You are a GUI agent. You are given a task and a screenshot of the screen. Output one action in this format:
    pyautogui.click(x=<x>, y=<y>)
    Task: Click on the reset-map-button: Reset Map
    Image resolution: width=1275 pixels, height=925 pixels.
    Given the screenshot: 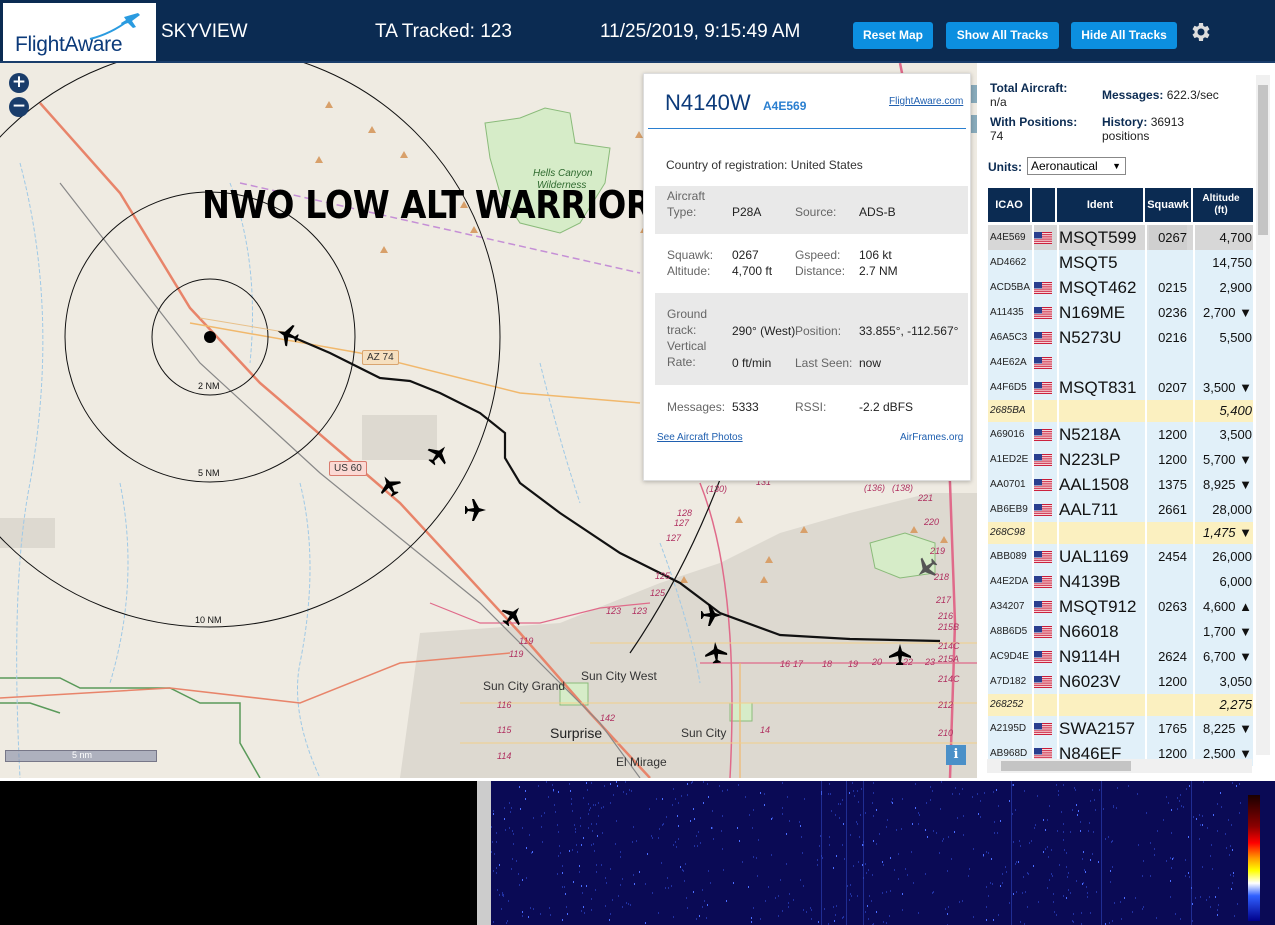 What is the action you would take?
    pyautogui.click(x=893, y=35)
    